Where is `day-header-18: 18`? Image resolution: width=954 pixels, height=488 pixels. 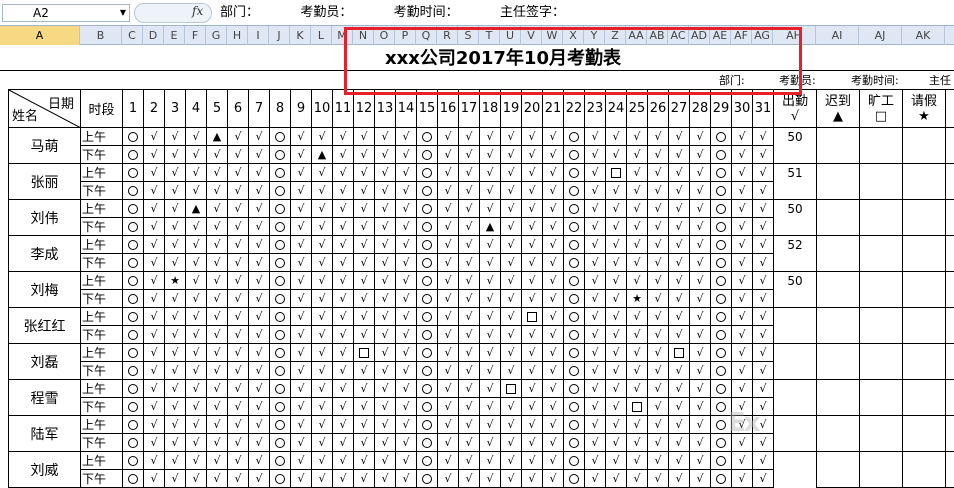
day-header-18: 18 is located at coordinates (490, 108).